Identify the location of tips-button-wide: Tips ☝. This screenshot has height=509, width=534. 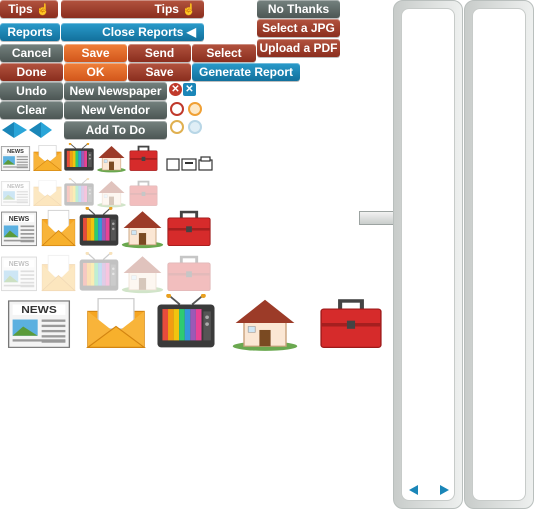
(132, 9).